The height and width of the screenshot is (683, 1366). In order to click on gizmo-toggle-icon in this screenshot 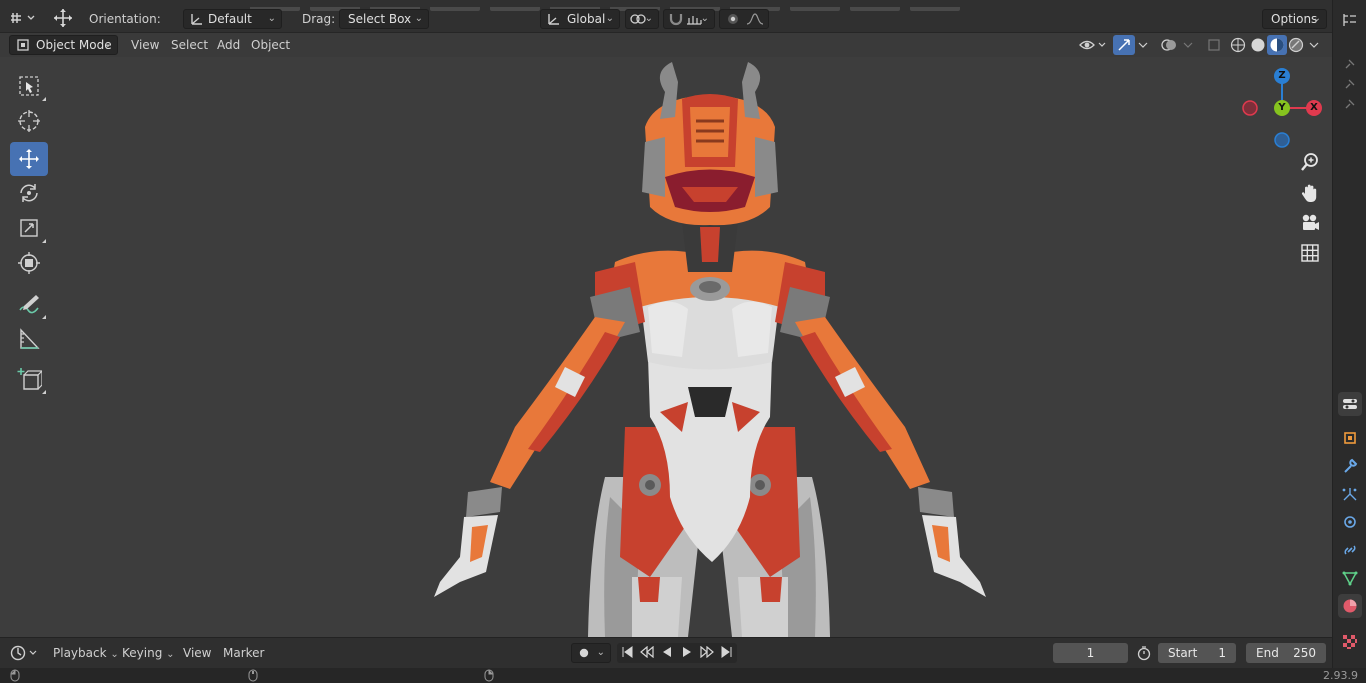, I will do `click(1124, 45)`.